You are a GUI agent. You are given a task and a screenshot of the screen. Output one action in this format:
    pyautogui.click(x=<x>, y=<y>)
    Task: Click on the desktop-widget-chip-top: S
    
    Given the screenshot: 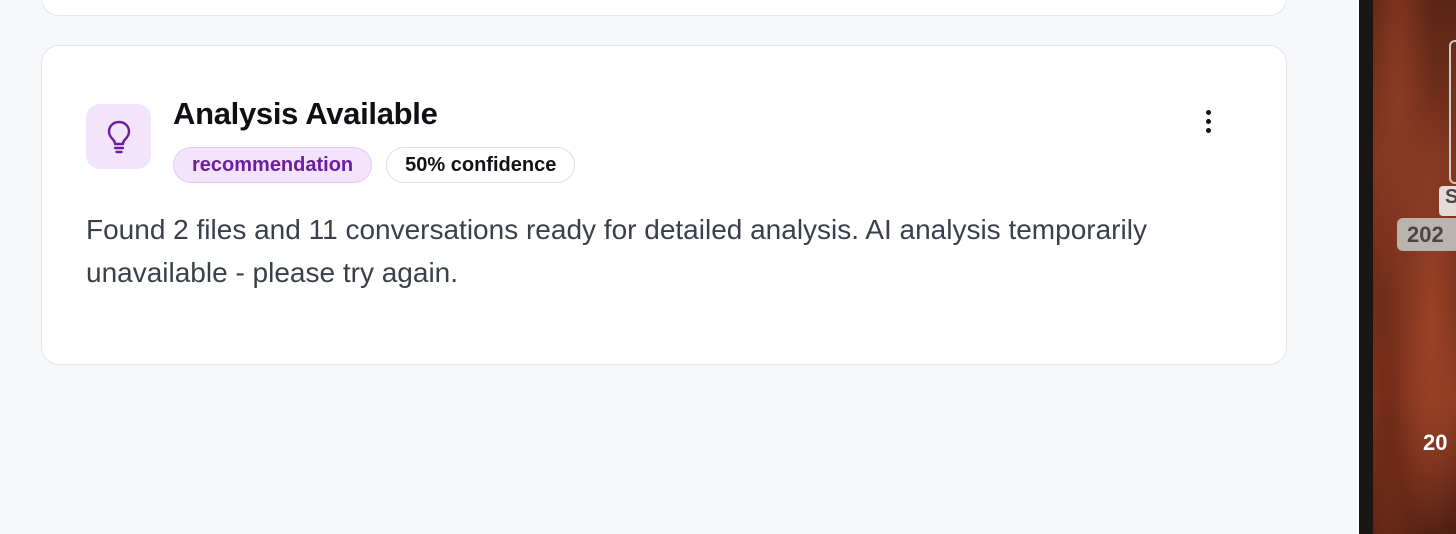 What is the action you would take?
    pyautogui.click(x=1447, y=201)
    